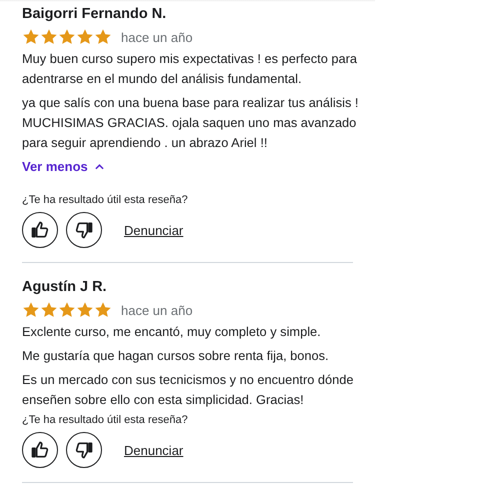 Image resolution: width=500 pixels, height=500 pixels. I want to click on review-text: Exclente curso, me encantó, muy completo y simple., so click(172, 332).